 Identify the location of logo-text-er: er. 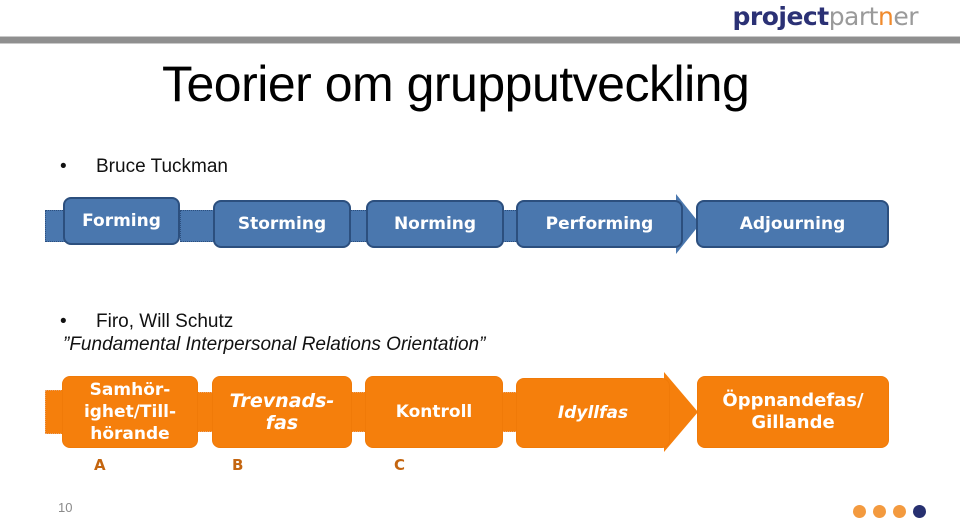
(905, 16).